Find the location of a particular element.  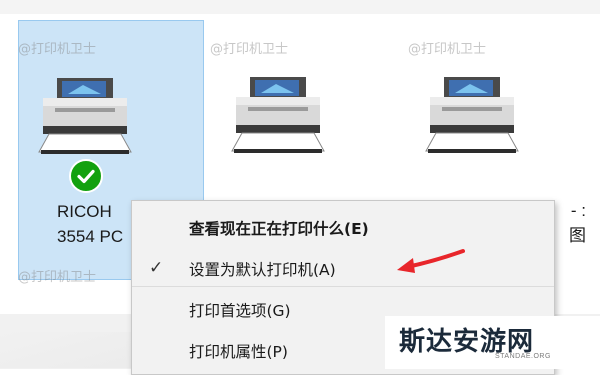

menu-item-label: 查看现在正在打印什么(E) is located at coordinates (279, 229).